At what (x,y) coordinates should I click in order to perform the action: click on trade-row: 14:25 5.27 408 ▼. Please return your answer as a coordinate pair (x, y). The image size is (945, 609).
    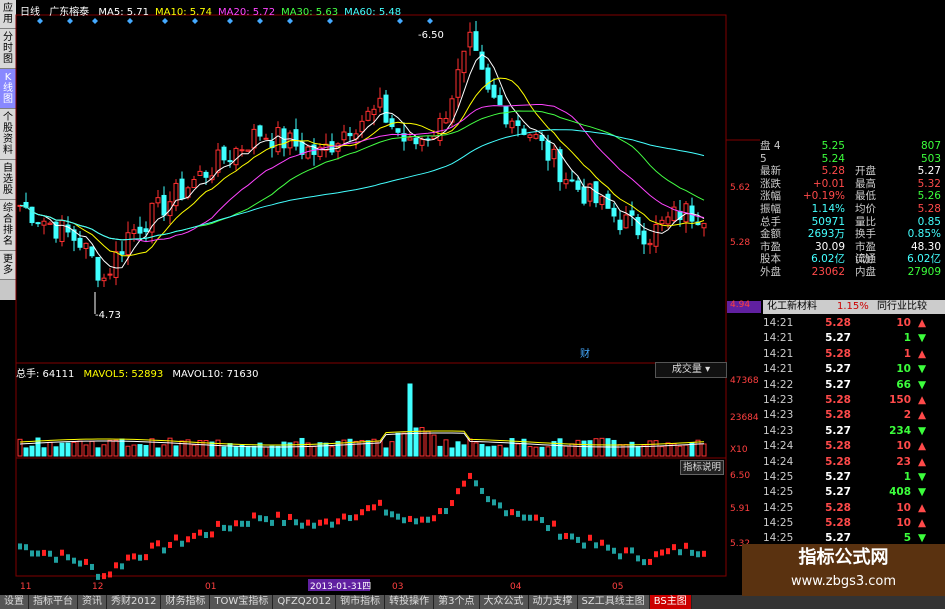
    Looking at the image, I should click on (854, 492).